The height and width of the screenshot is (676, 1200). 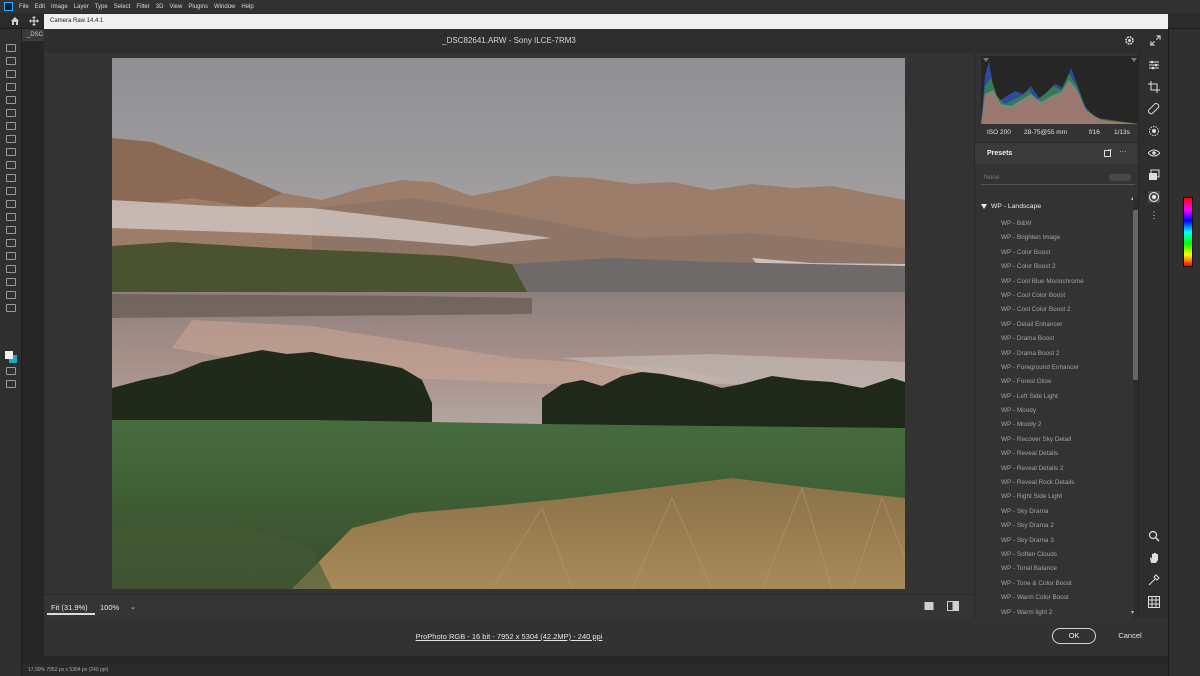 What do you see at coordinates (1153, 335) in the screenshot?
I see `edit-tool-strip: ⋮` at bounding box center [1153, 335].